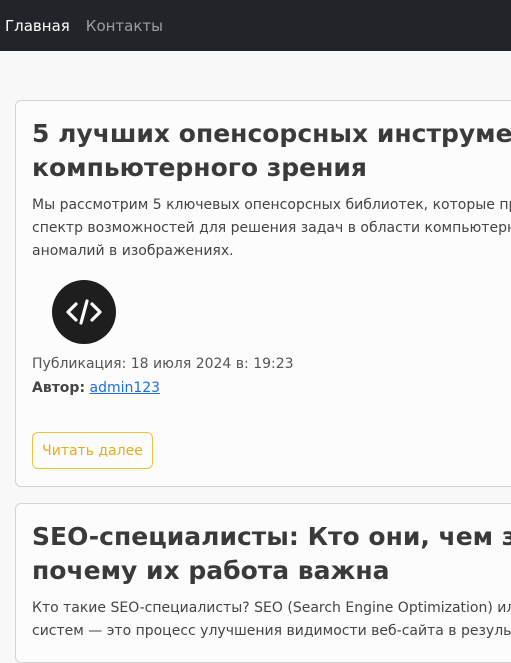 The height and width of the screenshot is (663, 511). What do you see at coordinates (255, 25) in the screenshot?
I see `top-navbar: Главная Контакты` at bounding box center [255, 25].